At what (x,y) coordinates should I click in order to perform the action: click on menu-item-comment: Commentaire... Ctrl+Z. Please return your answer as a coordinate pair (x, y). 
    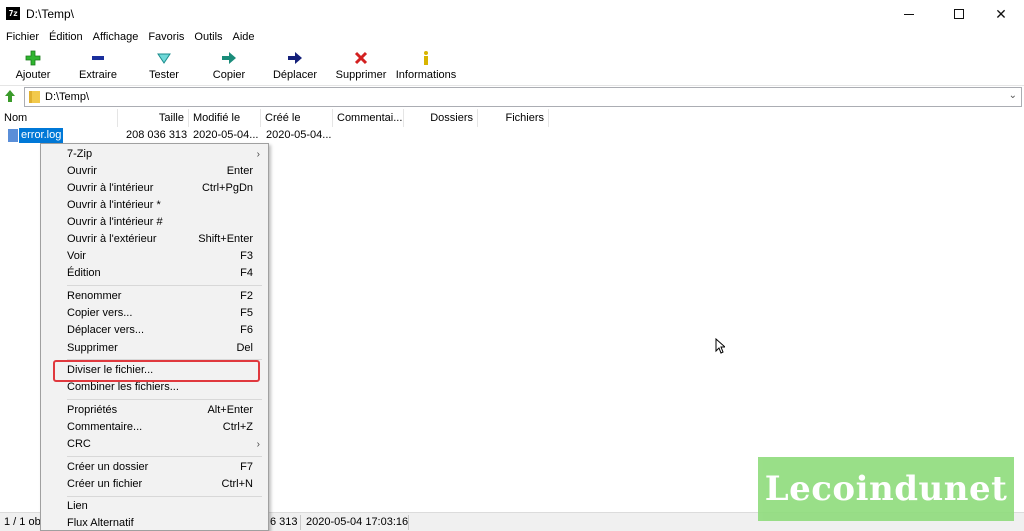
    Looking at the image, I should click on (154, 427).